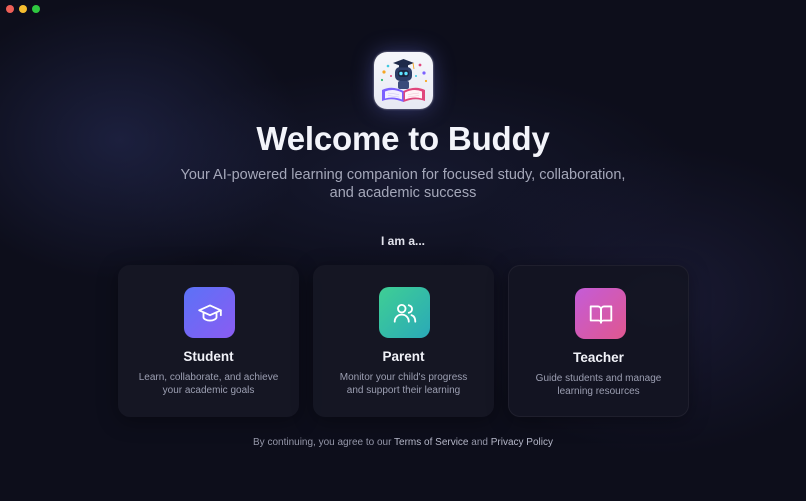 The height and width of the screenshot is (501, 806). Describe the element at coordinates (36, 9) in the screenshot. I see `maximize-window-button` at that location.